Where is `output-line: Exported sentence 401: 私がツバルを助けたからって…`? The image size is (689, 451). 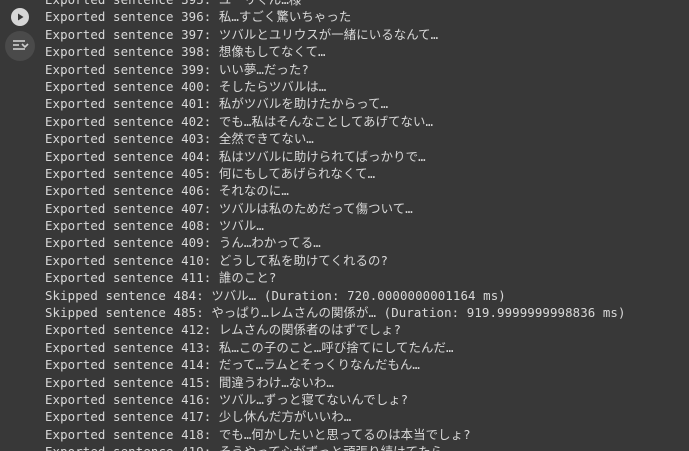 output-line: Exported sentence 401: 私がツバルを助けたからって… is located at coordinates (217, 104).